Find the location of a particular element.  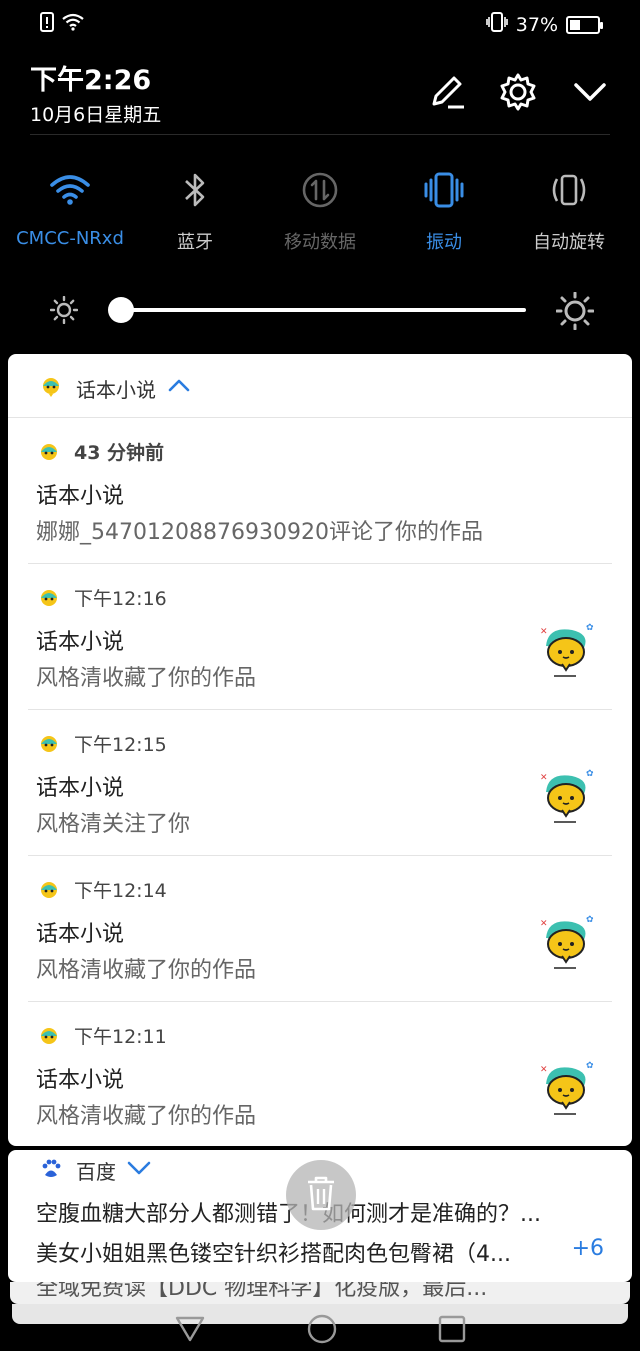

group-app-name: 话本小说 is located at coordinates (116, 390).